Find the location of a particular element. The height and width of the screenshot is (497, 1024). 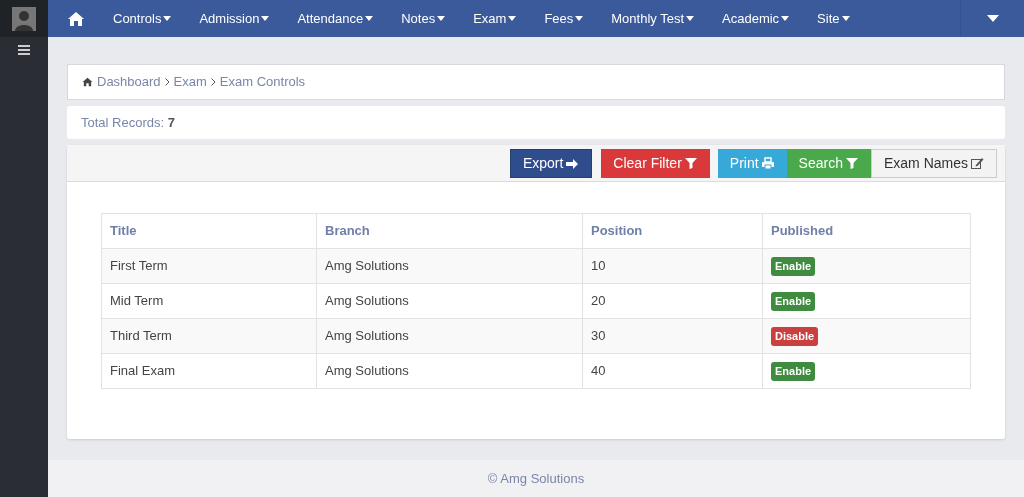

exam-names-button: Exam Names is located at coordinates (933, 163).